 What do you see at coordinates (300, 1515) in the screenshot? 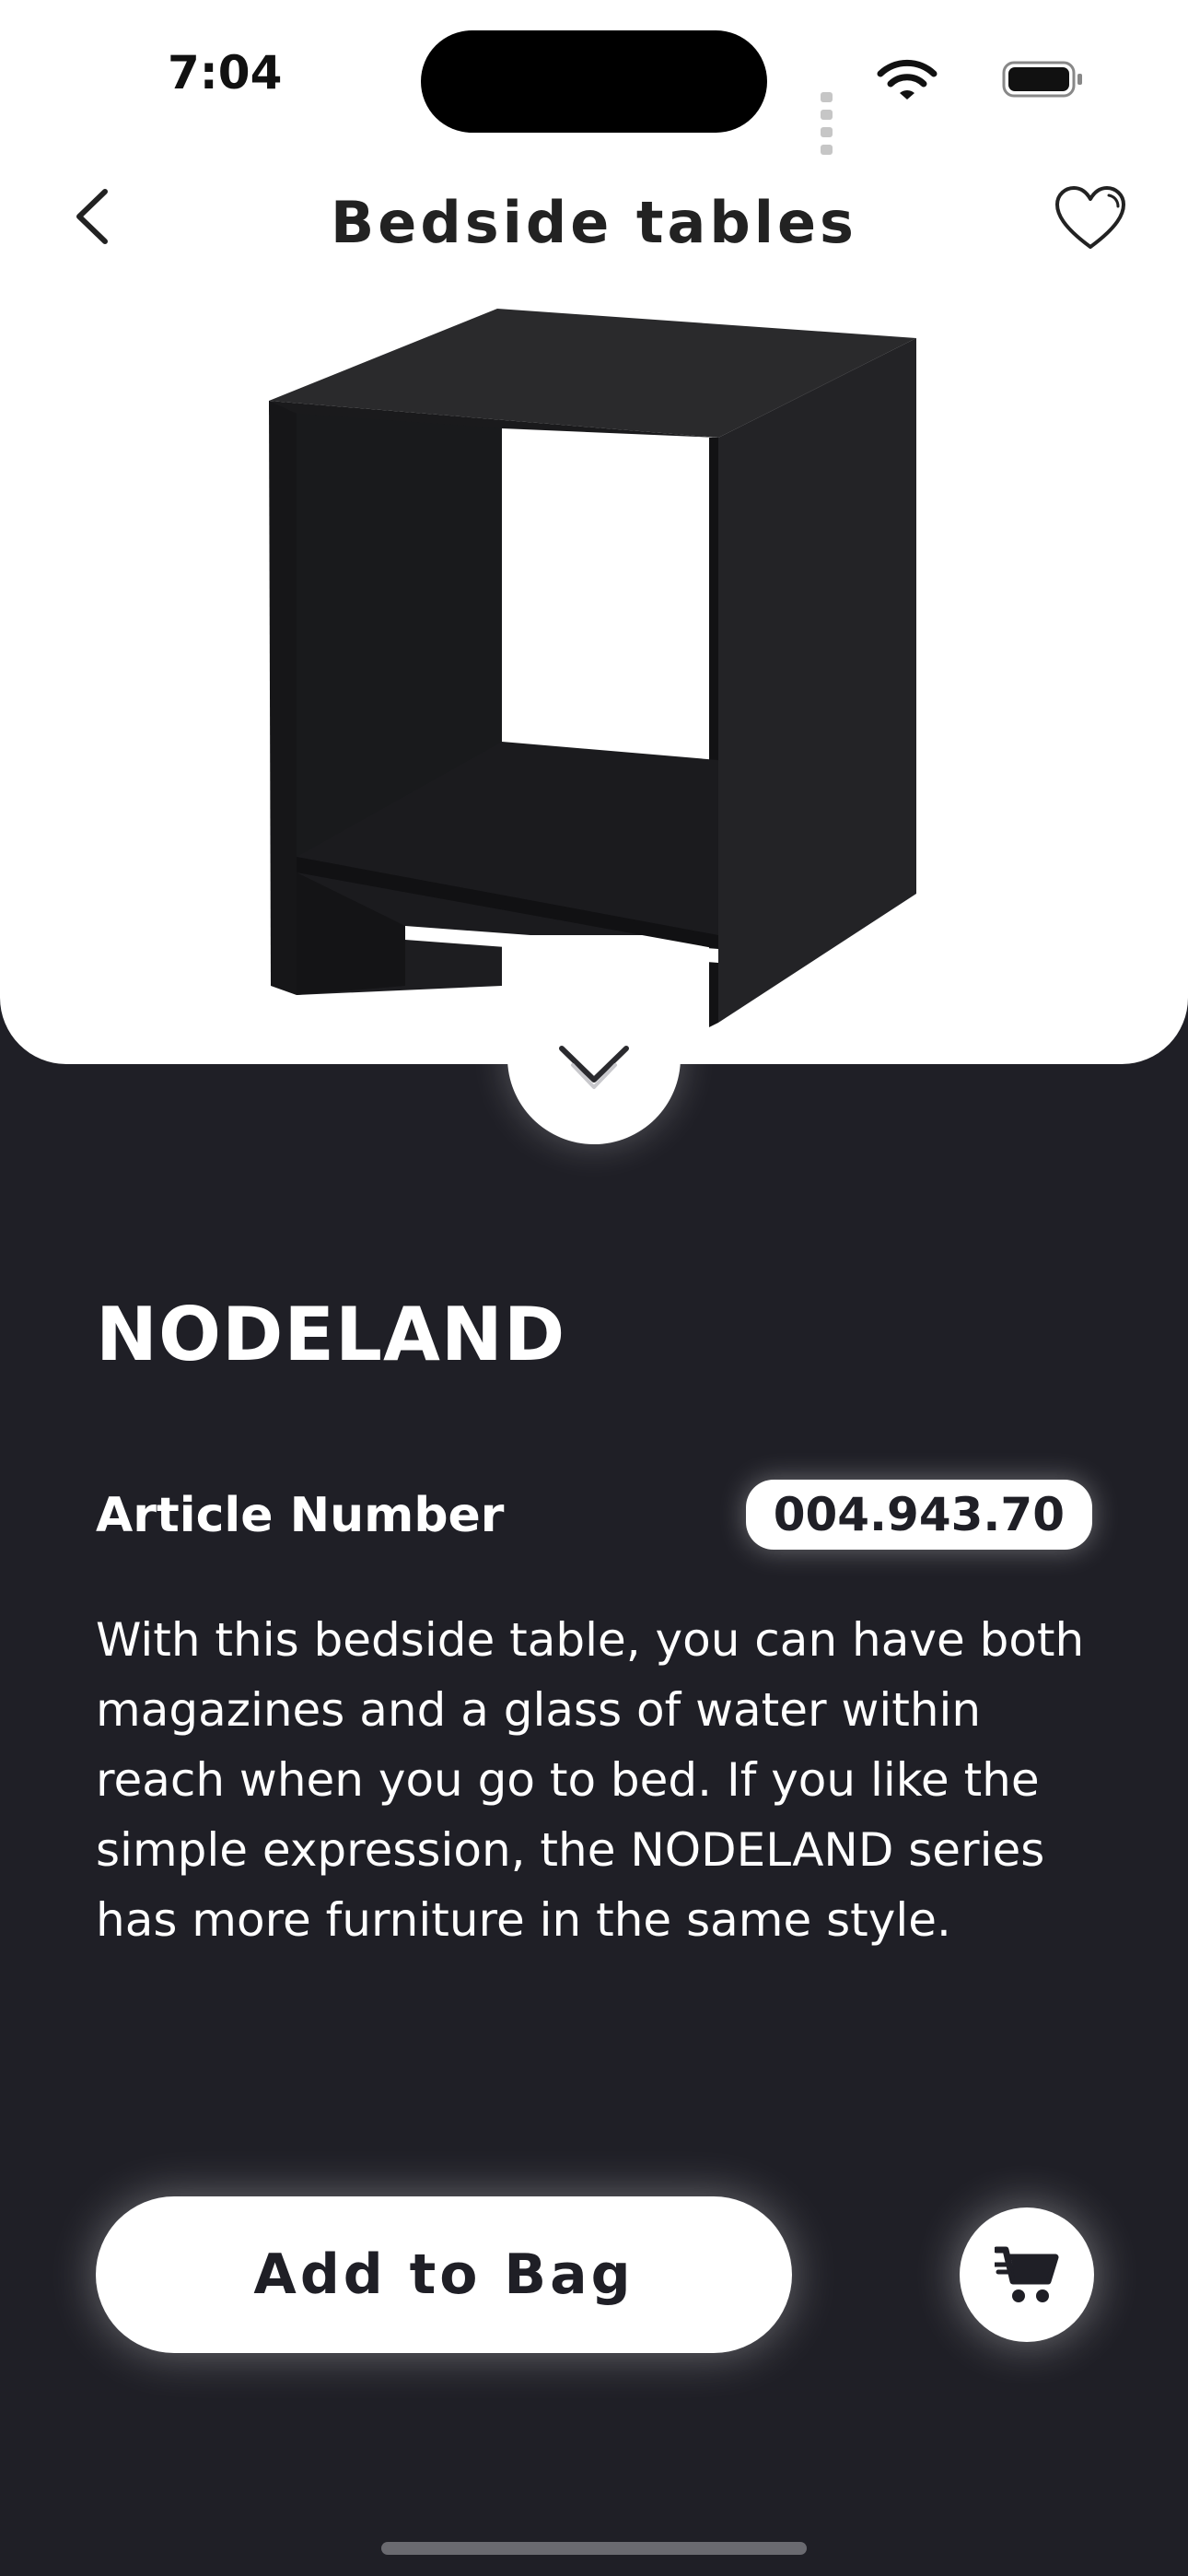
I see `article-number-label: Article Number` at bounding box center [300, 1515].